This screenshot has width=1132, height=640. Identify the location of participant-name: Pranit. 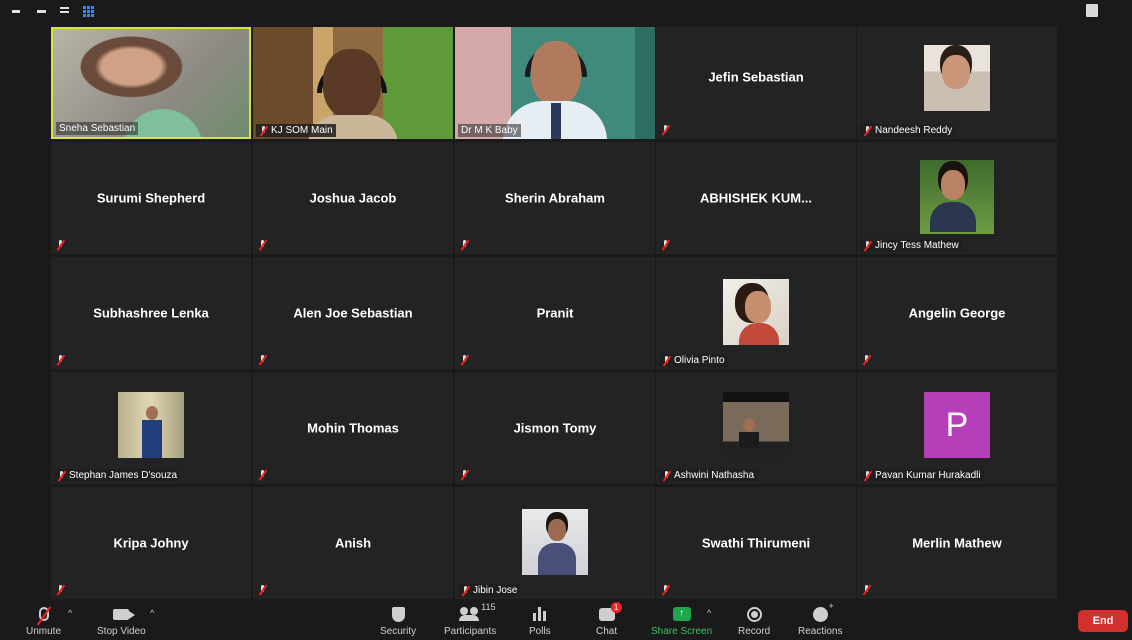
(555, 313).